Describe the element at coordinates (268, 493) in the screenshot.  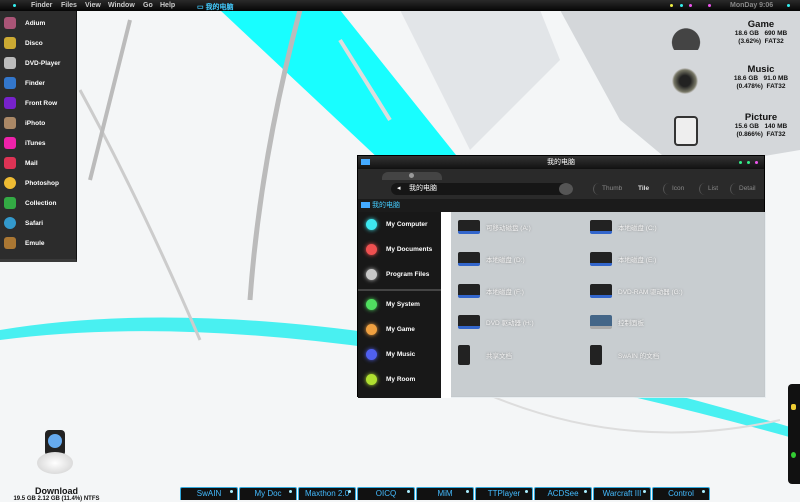
I see `taskbar-my-doc: My Doc` at that location.